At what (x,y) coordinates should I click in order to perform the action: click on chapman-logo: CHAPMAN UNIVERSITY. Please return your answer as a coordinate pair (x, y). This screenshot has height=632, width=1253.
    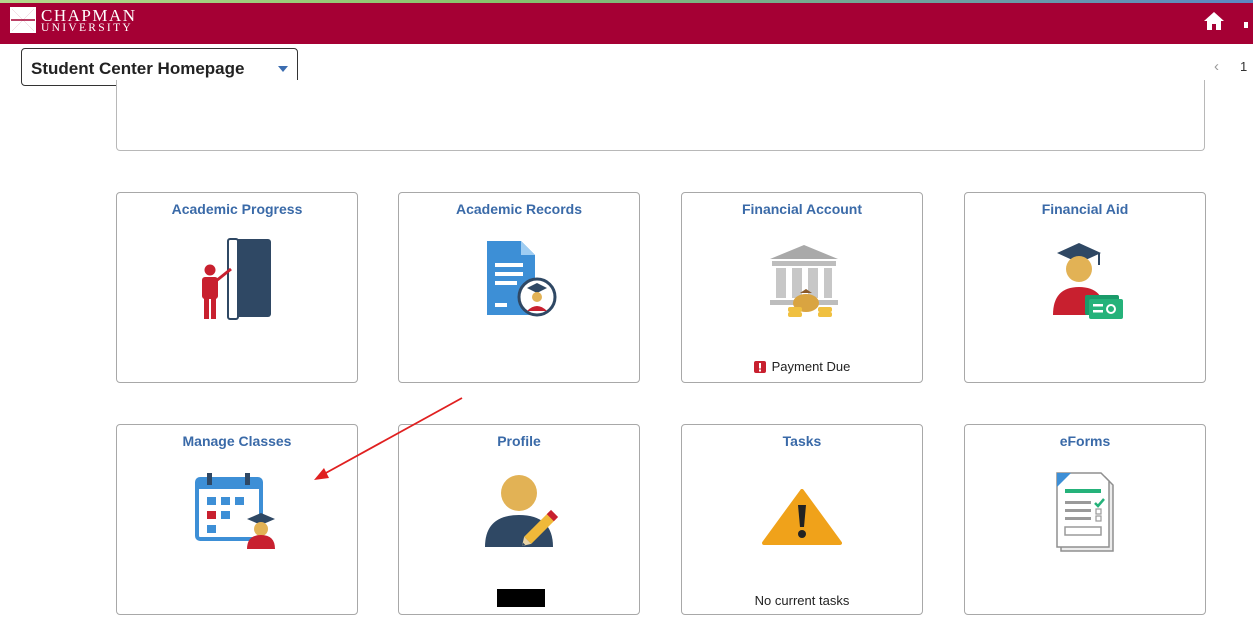
    Looking at the image, I should click on (90, 22).